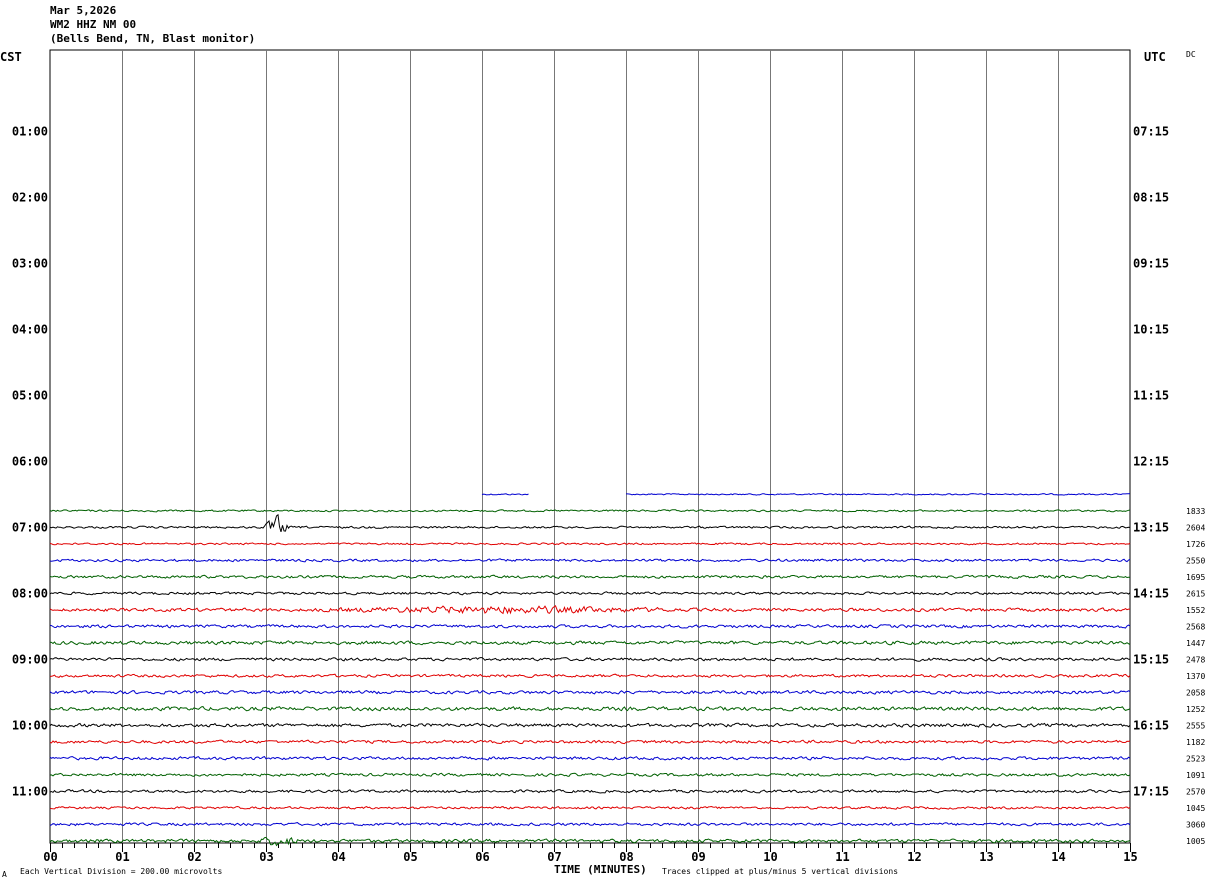 The height and width of the screenshot is (886, 1210). I want to click on right-hour-label: 14:15, so click(1151, 593).